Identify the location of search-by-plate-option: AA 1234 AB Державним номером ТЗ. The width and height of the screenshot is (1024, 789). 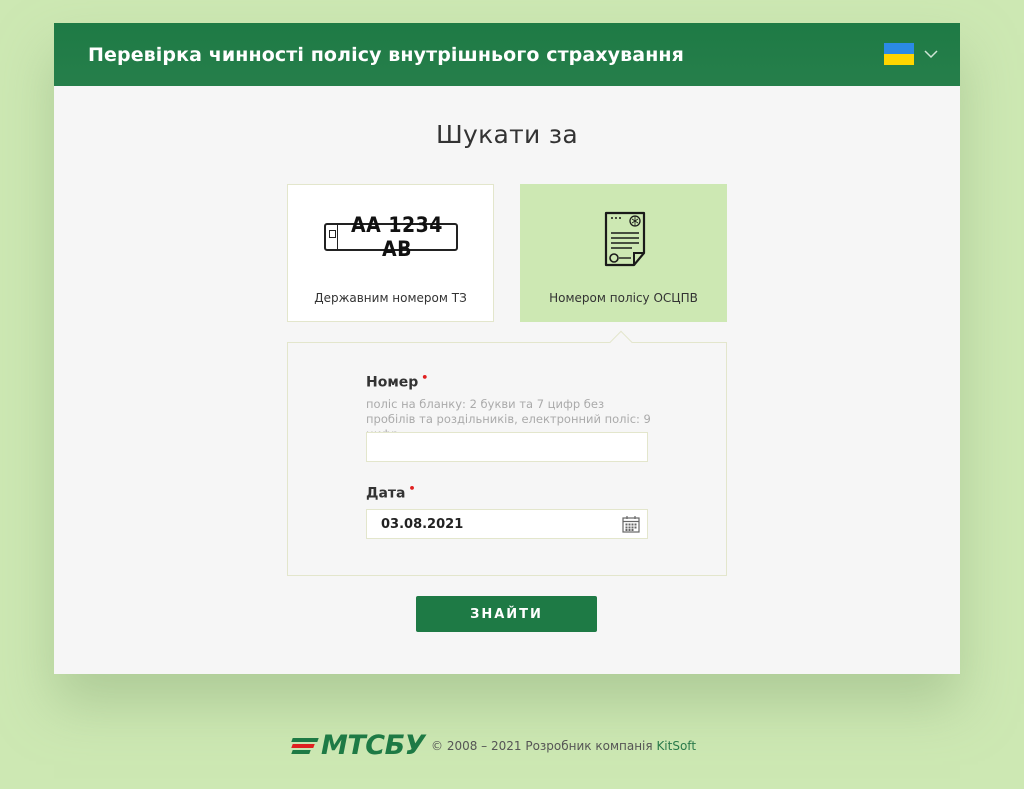
(390, 253).